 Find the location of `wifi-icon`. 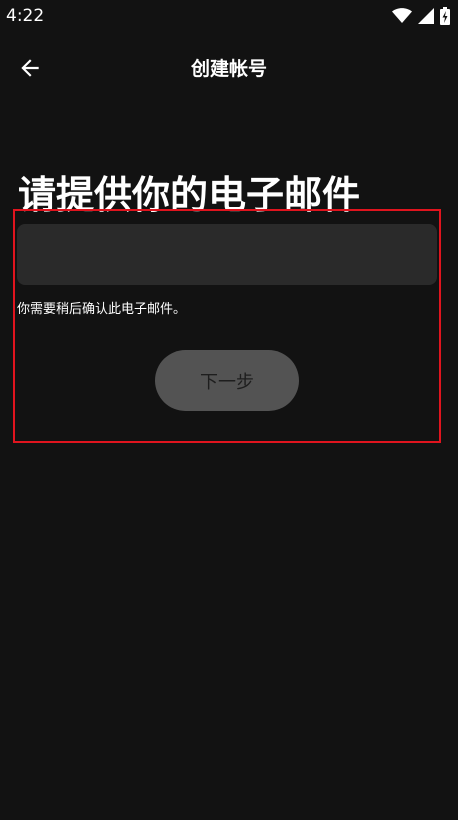

wifi-icon is located at coordinates (402, 15).